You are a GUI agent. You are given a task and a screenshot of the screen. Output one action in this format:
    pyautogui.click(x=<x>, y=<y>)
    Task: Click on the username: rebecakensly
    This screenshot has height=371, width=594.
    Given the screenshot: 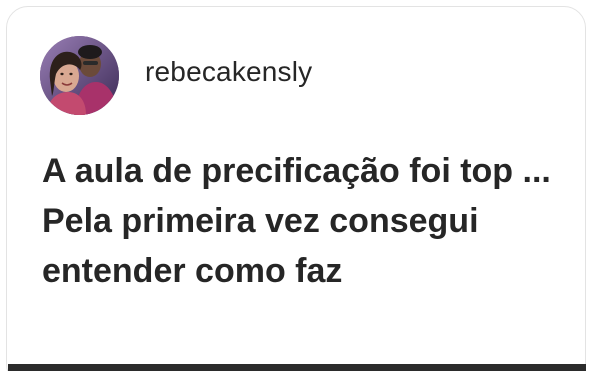 What is the action you would take?
    pyautogui.click(x=228, y=72)
    